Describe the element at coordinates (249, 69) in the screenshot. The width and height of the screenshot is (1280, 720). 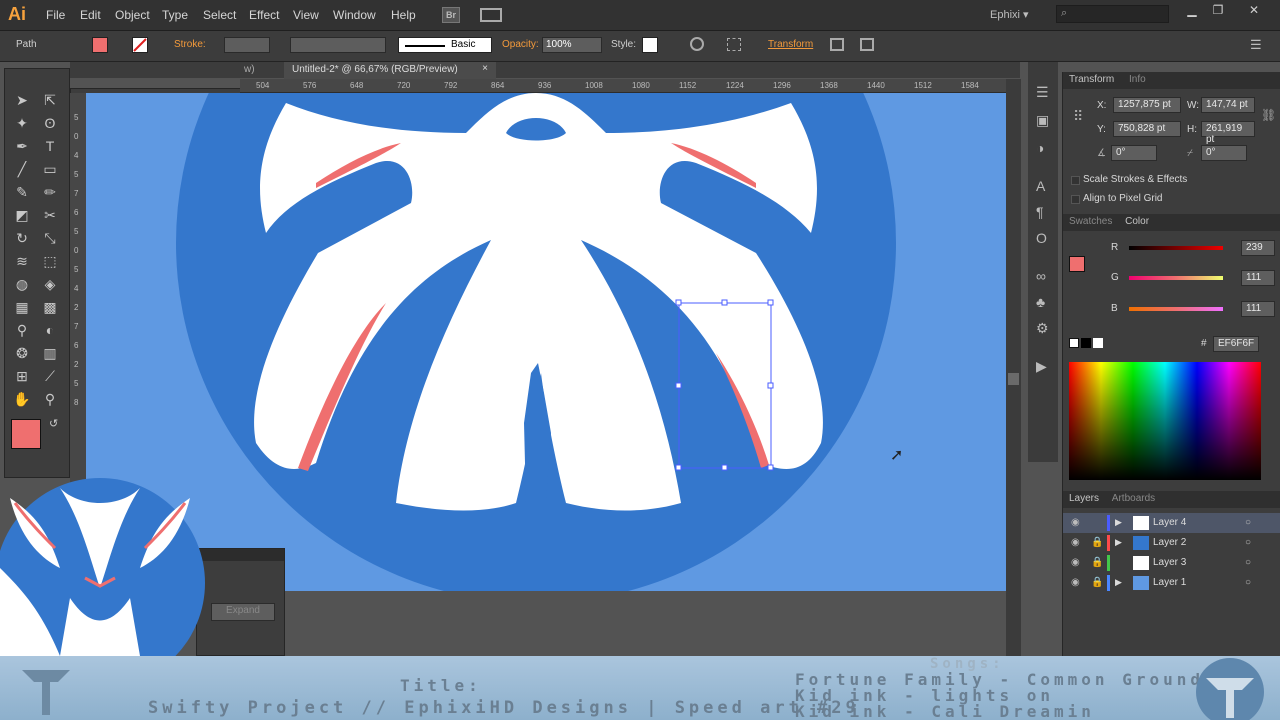
I see `previous-tab: w)` at that location.